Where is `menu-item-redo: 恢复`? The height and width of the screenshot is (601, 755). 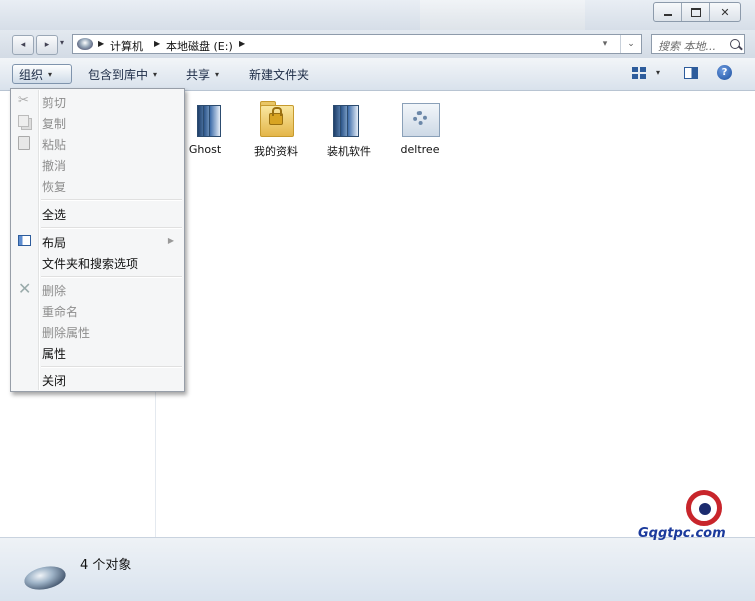 menu-item-redo: 恢复 is located at coordinates (97, 185).